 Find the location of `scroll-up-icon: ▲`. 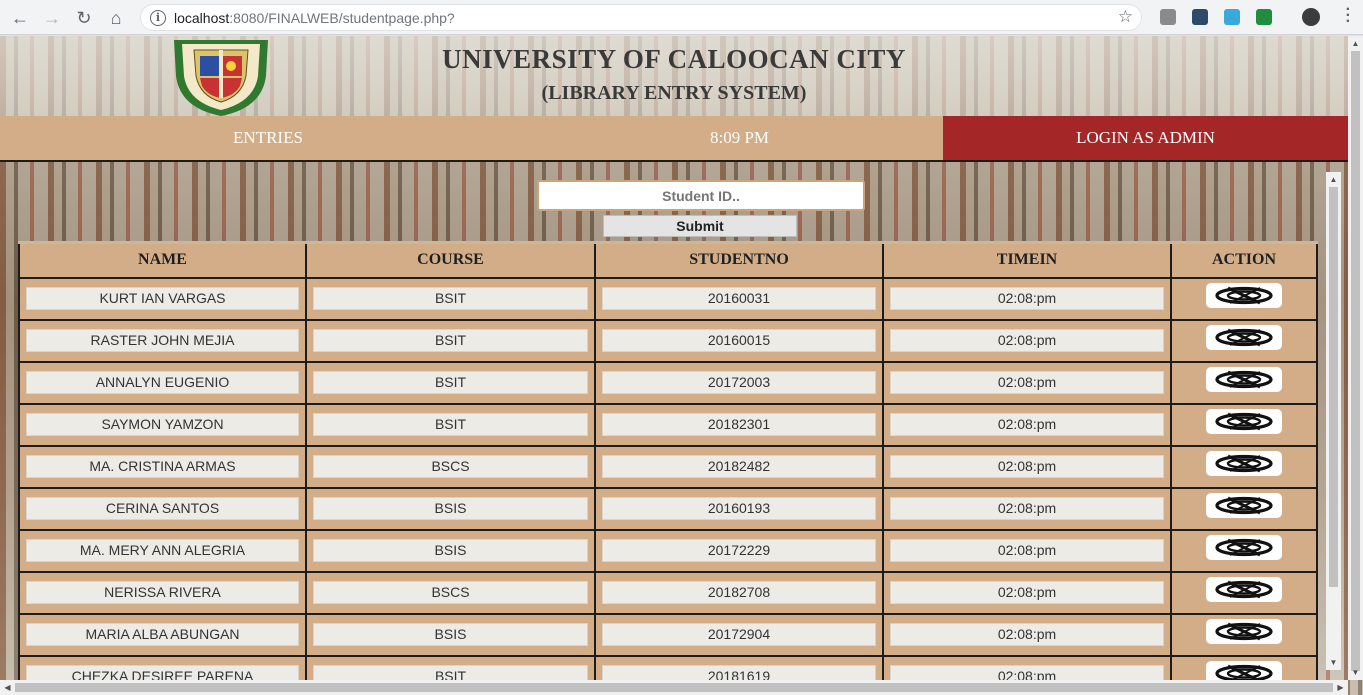

scroll-up-icon: ▲ is located at coordinates (1333, 179).